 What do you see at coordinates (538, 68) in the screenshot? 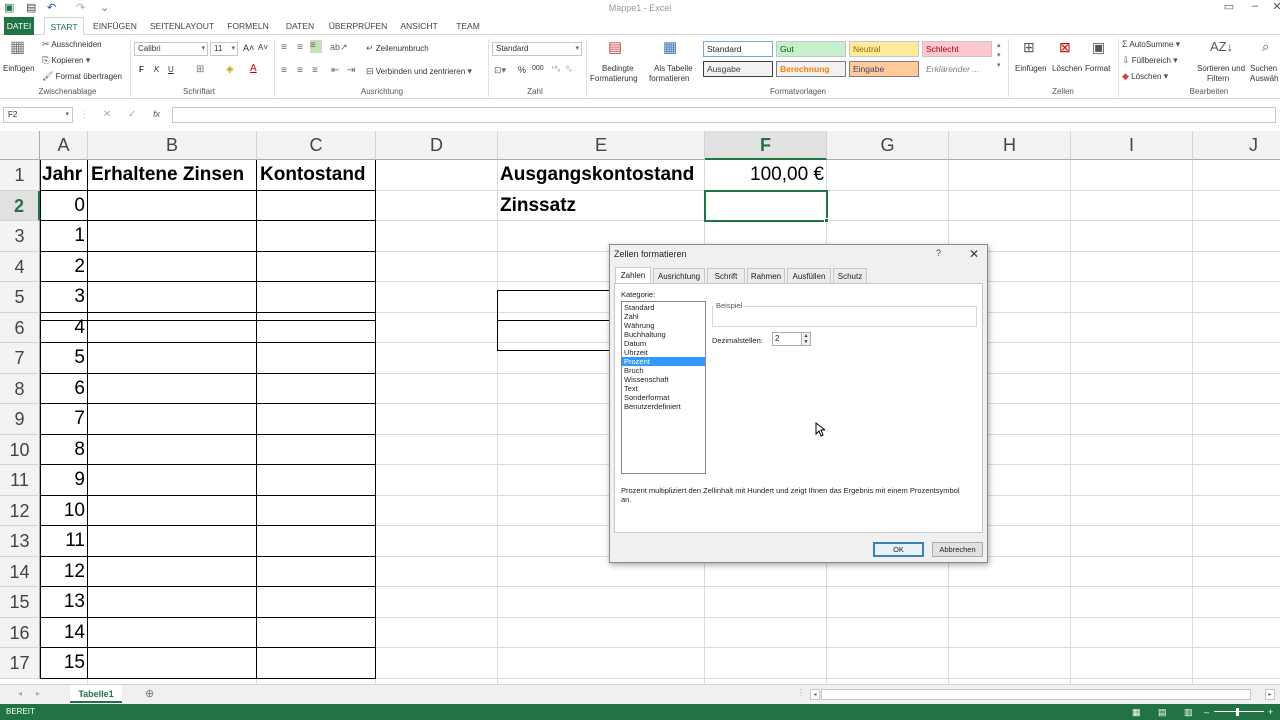
I see `thousands-button: 000` at bounding box center [538, 68].